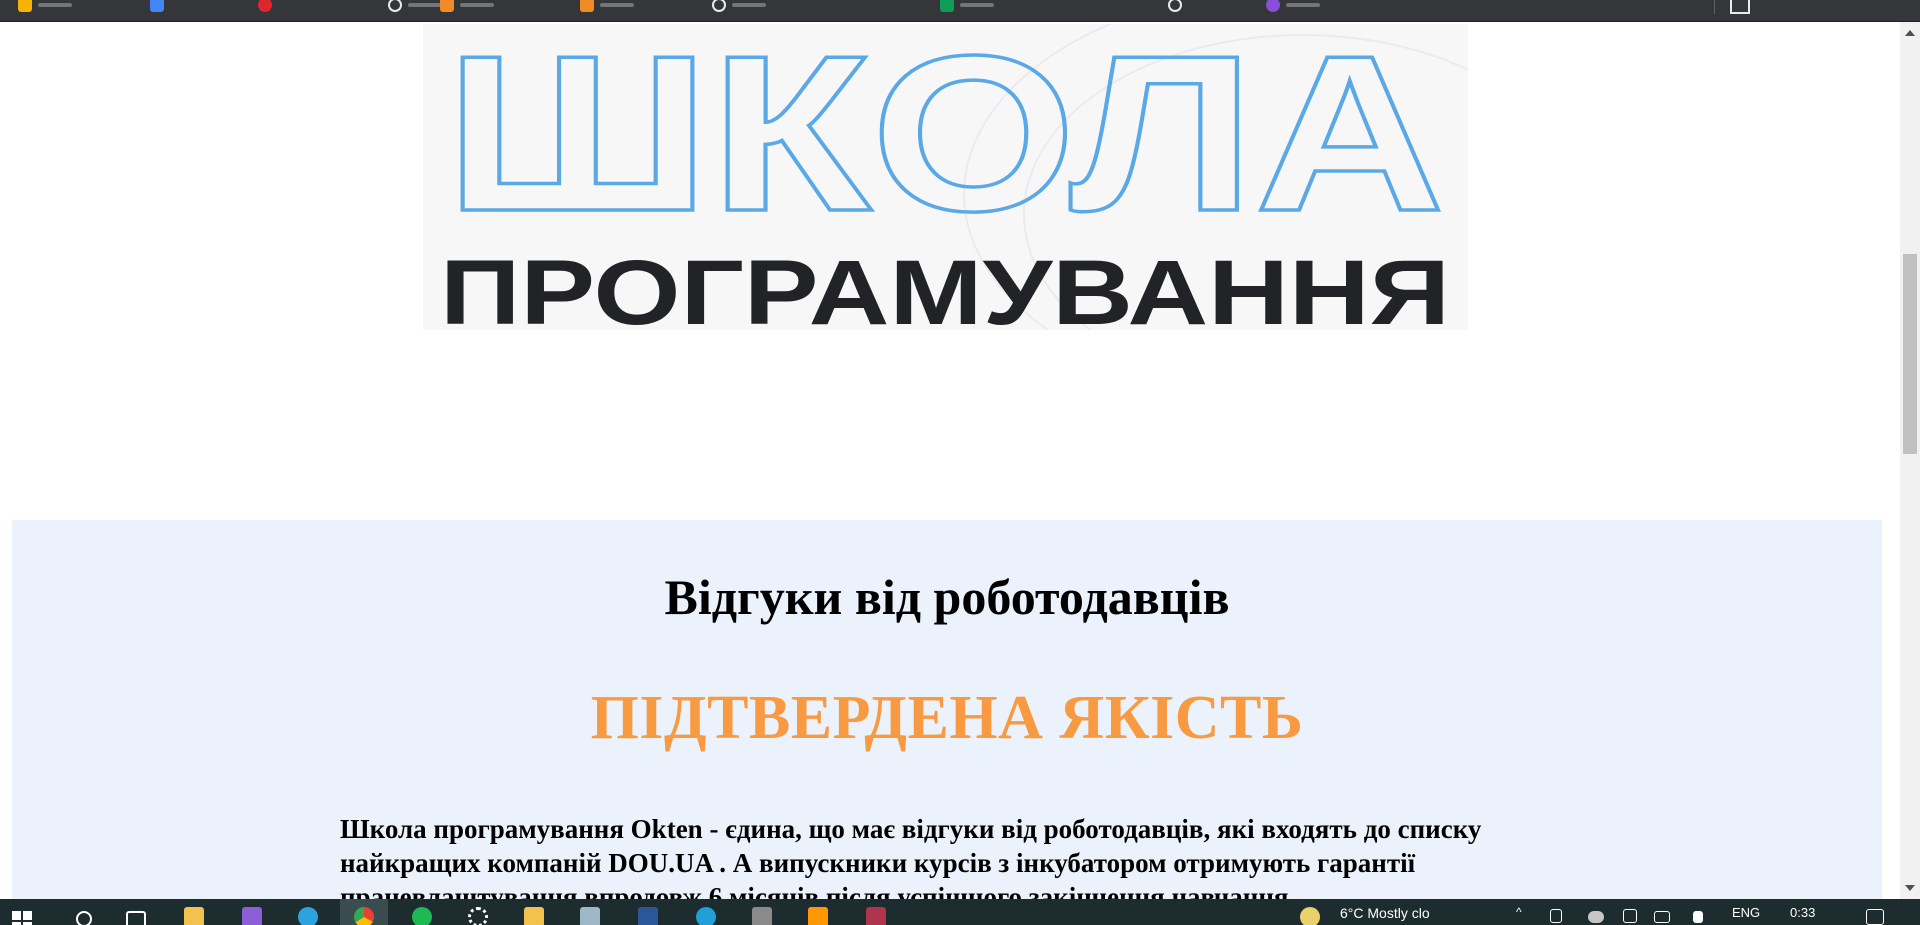  Describe the element at coordinates (1698, 917) in the screenshot. I see `volume-icon` at that location.